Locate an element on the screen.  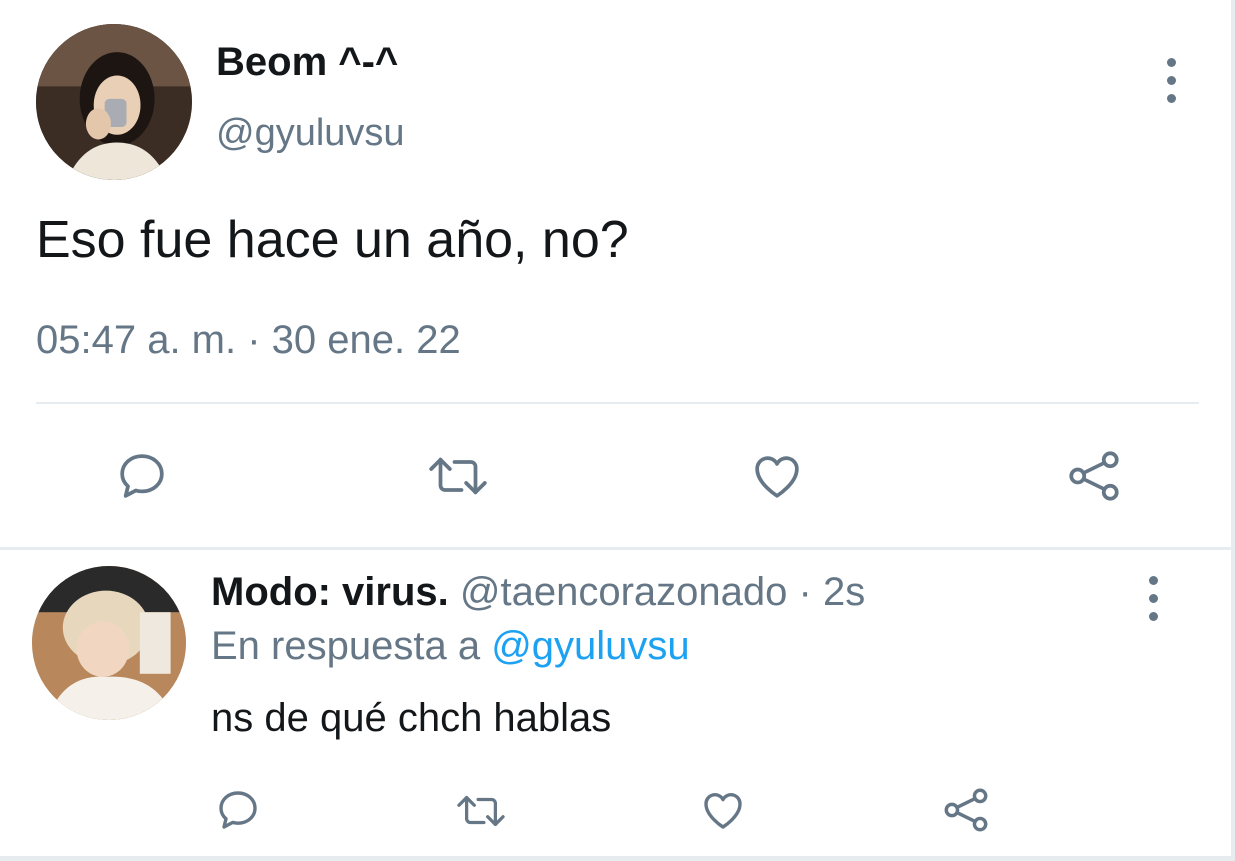
in-reply-prefix: En respuesta a is located at coordinates (346, 646).